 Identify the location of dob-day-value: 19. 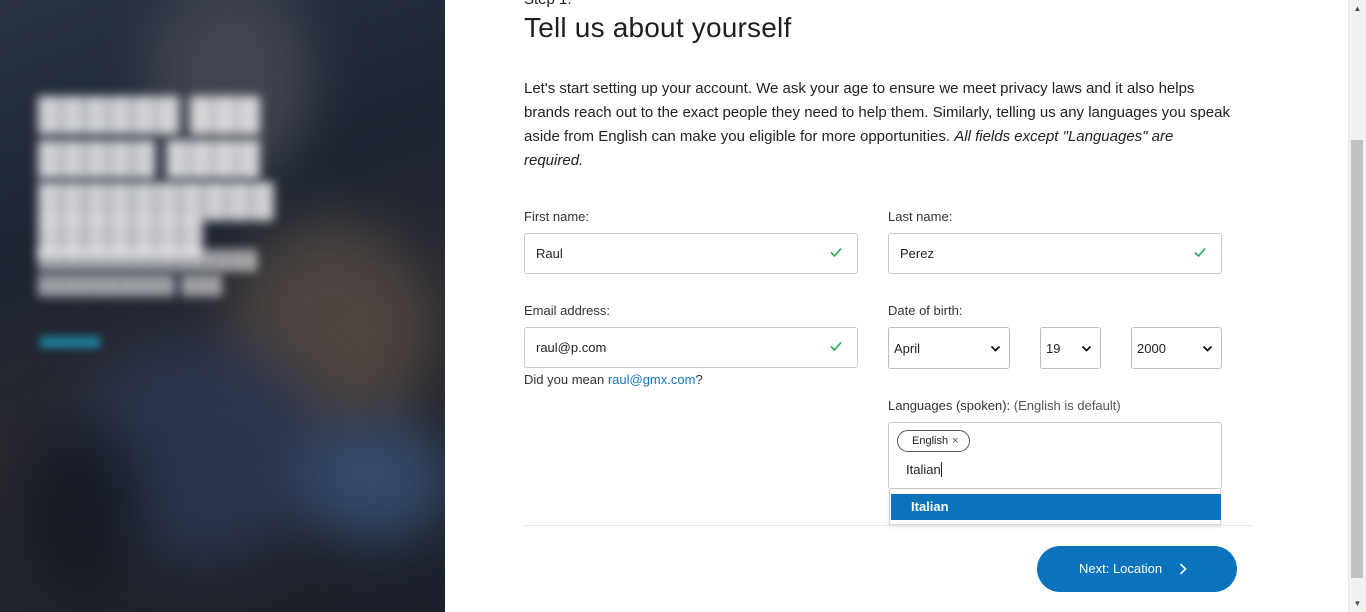
(1053, 348).